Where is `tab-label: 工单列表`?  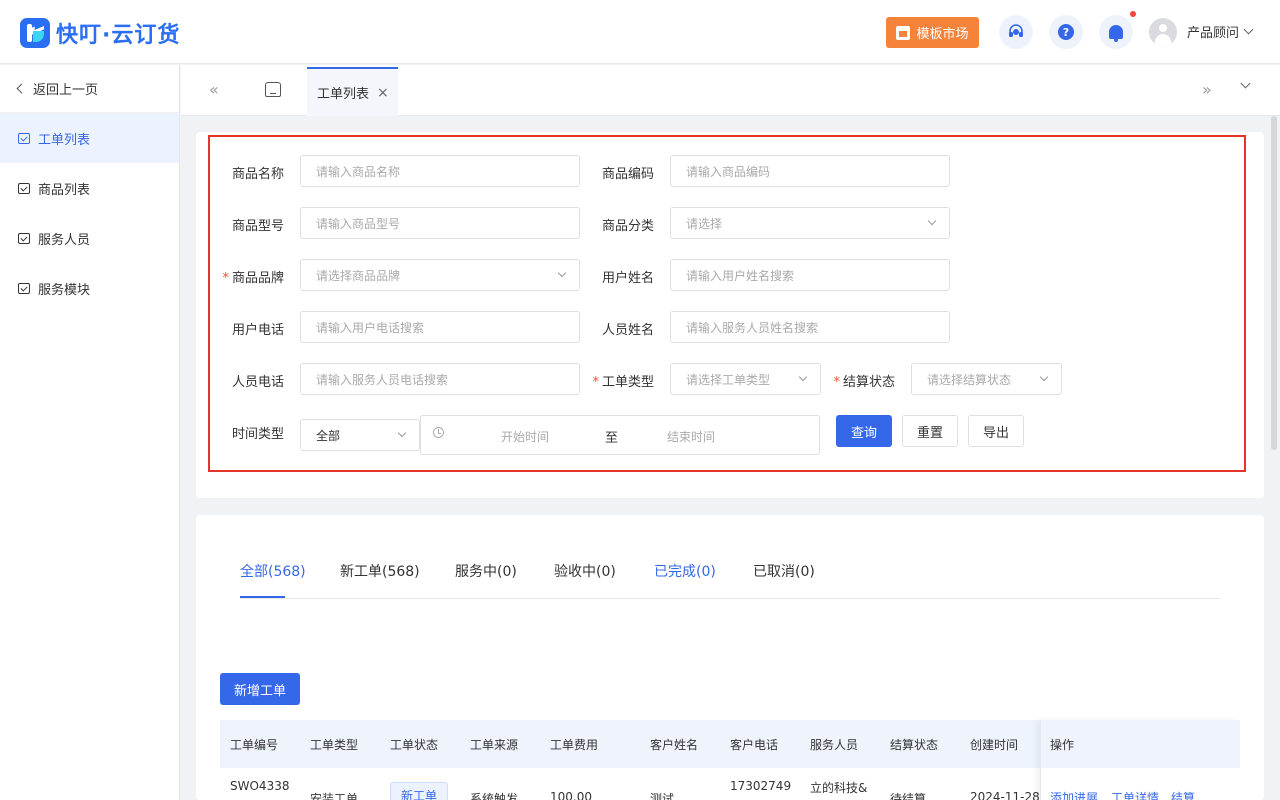
tab-label: 工单列表 is located at coordinates (343, 94).